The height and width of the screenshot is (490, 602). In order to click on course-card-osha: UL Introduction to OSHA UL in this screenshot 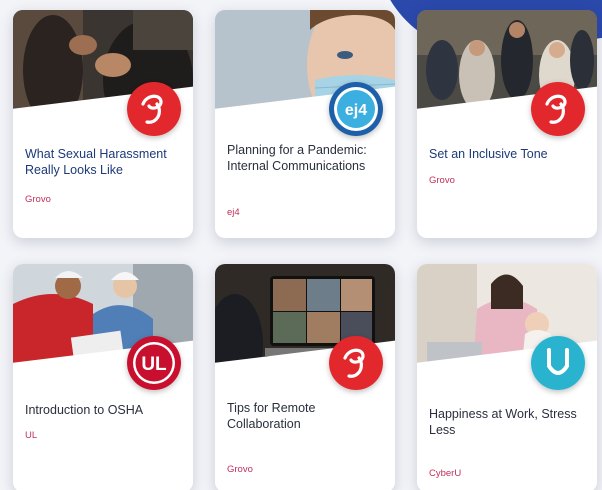, I will do `click(103, 377)`.